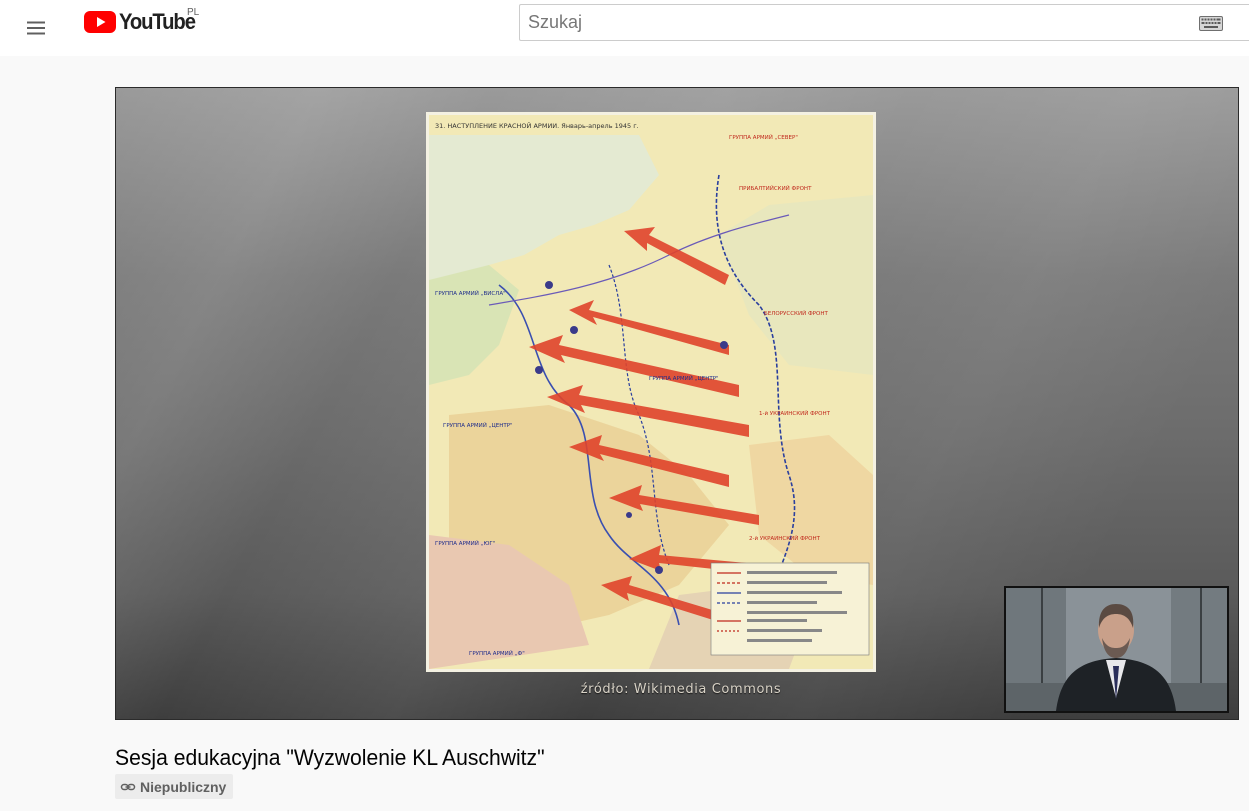 The width and height of the screenshot is (1249, 811). I want to click on svg-text: ГРУППА АРМИЙ „Ф", so click(497, 653).